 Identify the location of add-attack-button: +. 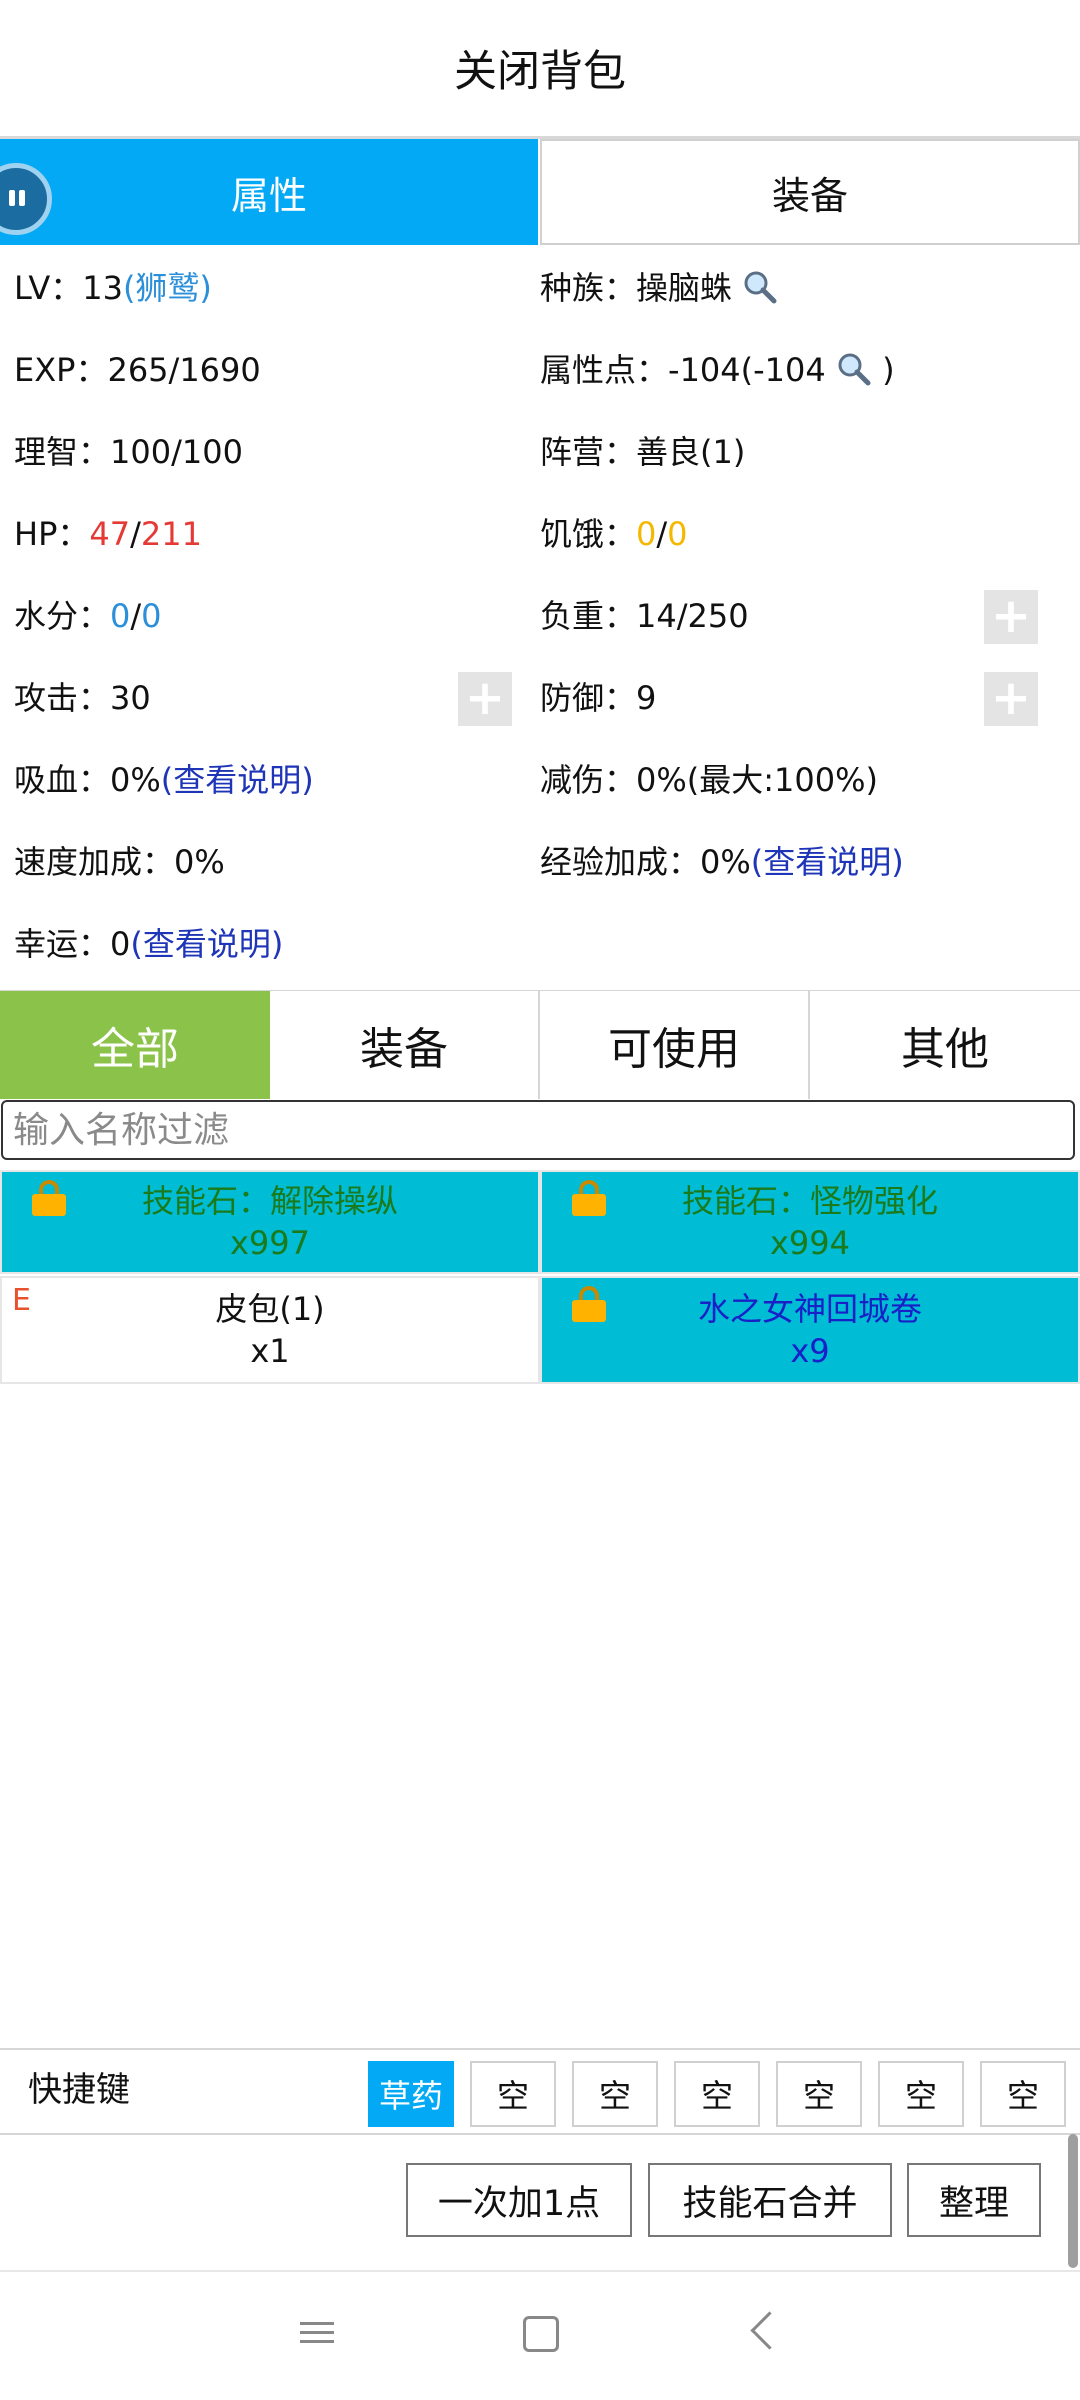
(485, 699).